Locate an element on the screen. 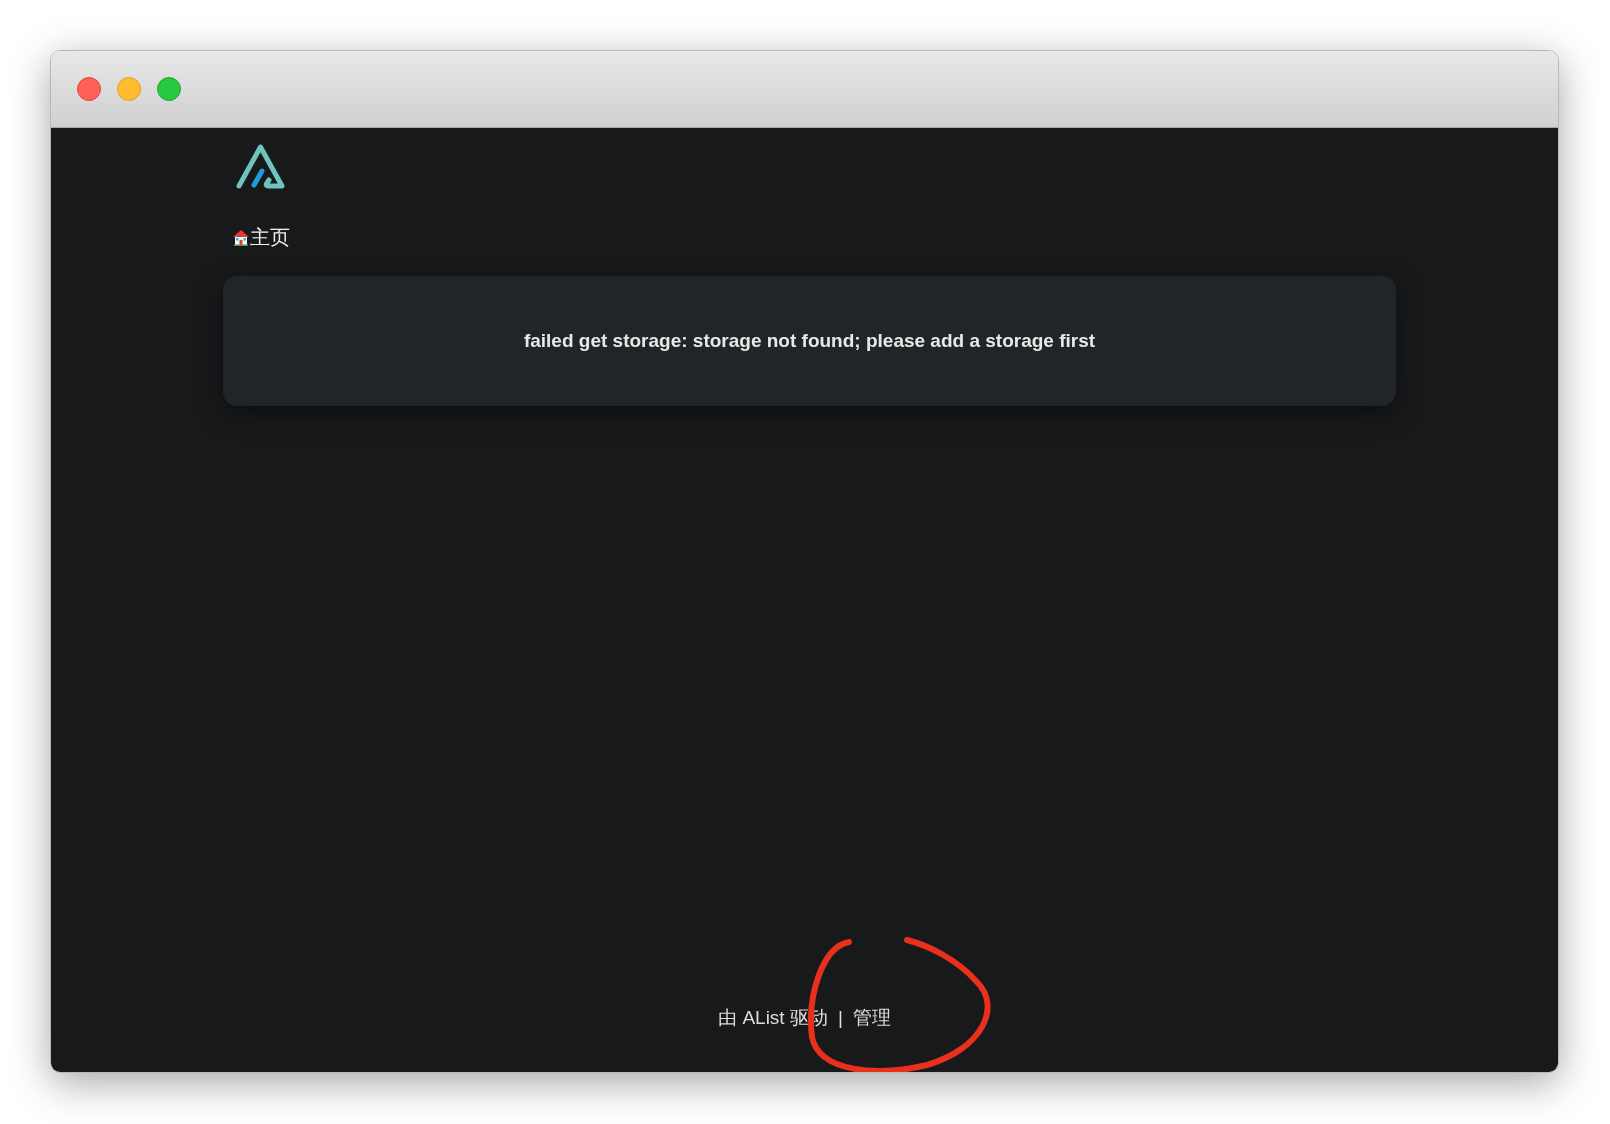  close-button is located at coordinates (89, 89).